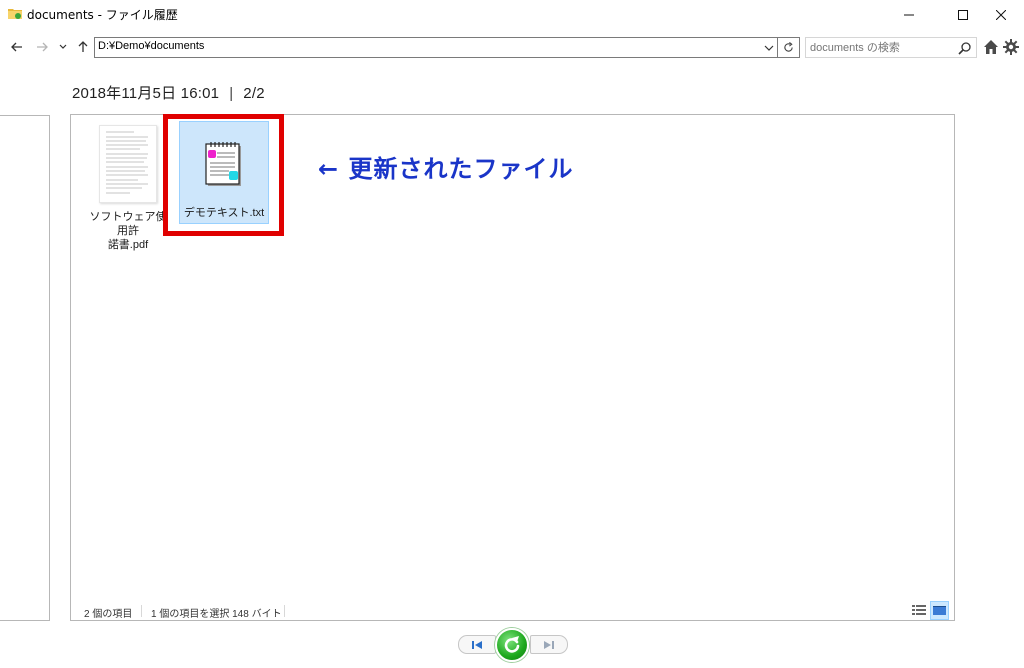 The image size is (1024, 668). I want to click on large-icons-view-icon, so click(939, 610).